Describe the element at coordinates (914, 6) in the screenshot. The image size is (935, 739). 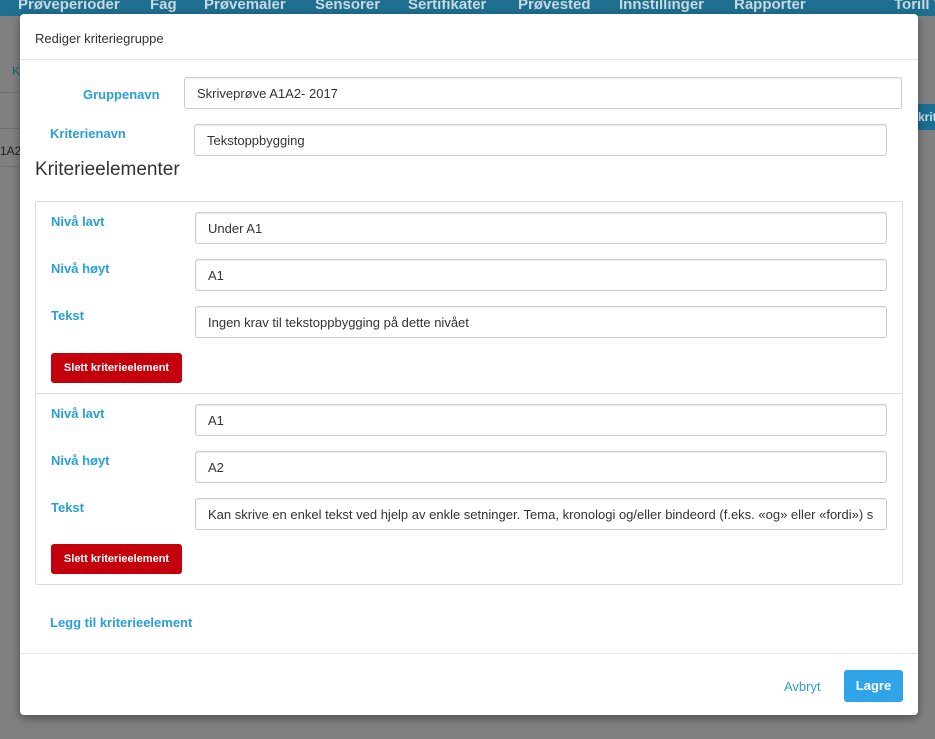
I see `bg-nav-item: Torill V` at that location.